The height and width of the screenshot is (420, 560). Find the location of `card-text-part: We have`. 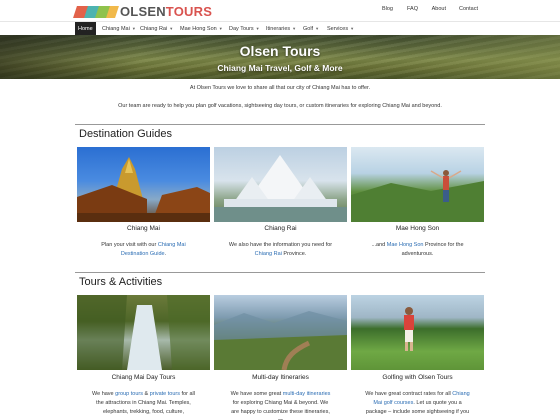

card-text-part: We have is located at coordinates (104, 394).